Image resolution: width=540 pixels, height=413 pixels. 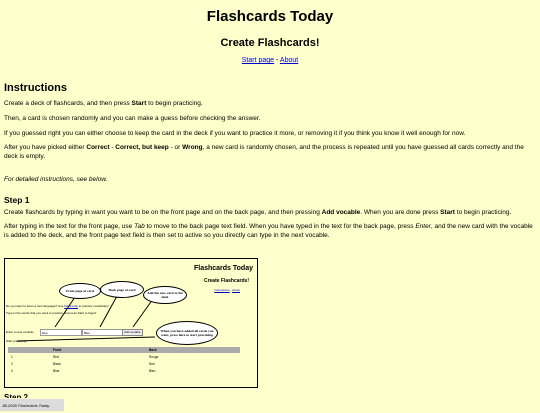 What do you see at coordinates (165, 295) in the screenshot?
I see `callout-add-card: Add the new card to the deck` at bounding box center [165, 295].